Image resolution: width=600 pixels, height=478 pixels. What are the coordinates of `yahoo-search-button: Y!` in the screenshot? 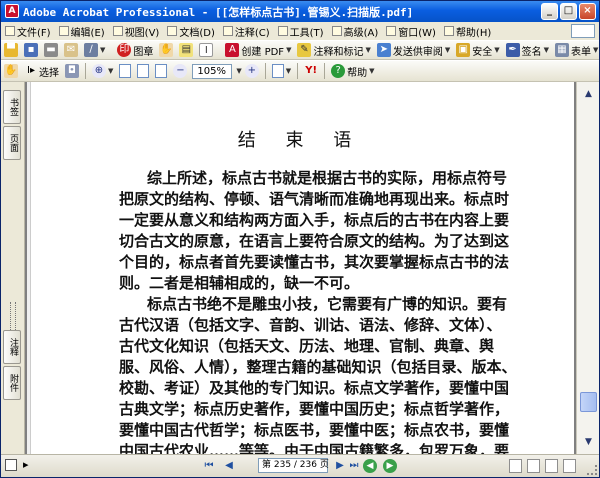 It's located at (311, 71).